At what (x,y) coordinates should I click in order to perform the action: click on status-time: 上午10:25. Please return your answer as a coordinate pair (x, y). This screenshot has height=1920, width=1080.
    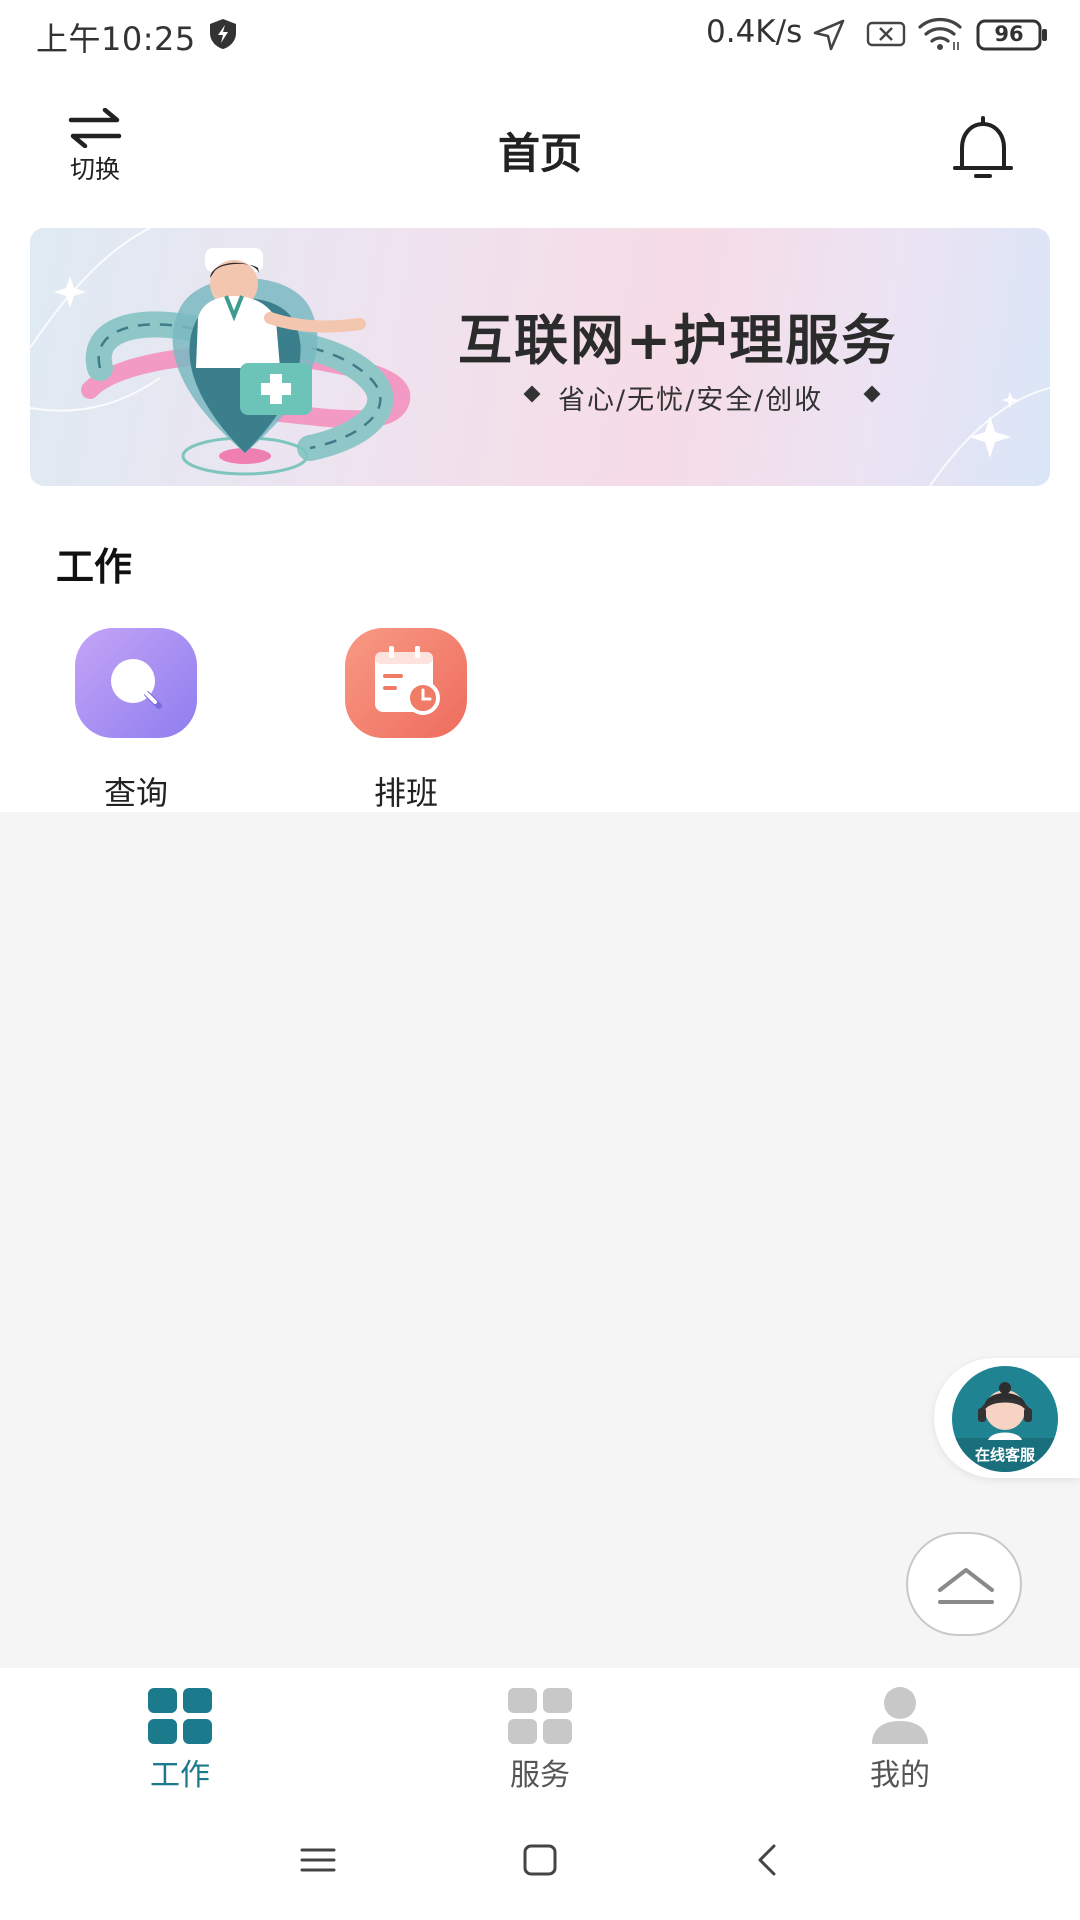
    Looking at the image, I should click on (116, 39).